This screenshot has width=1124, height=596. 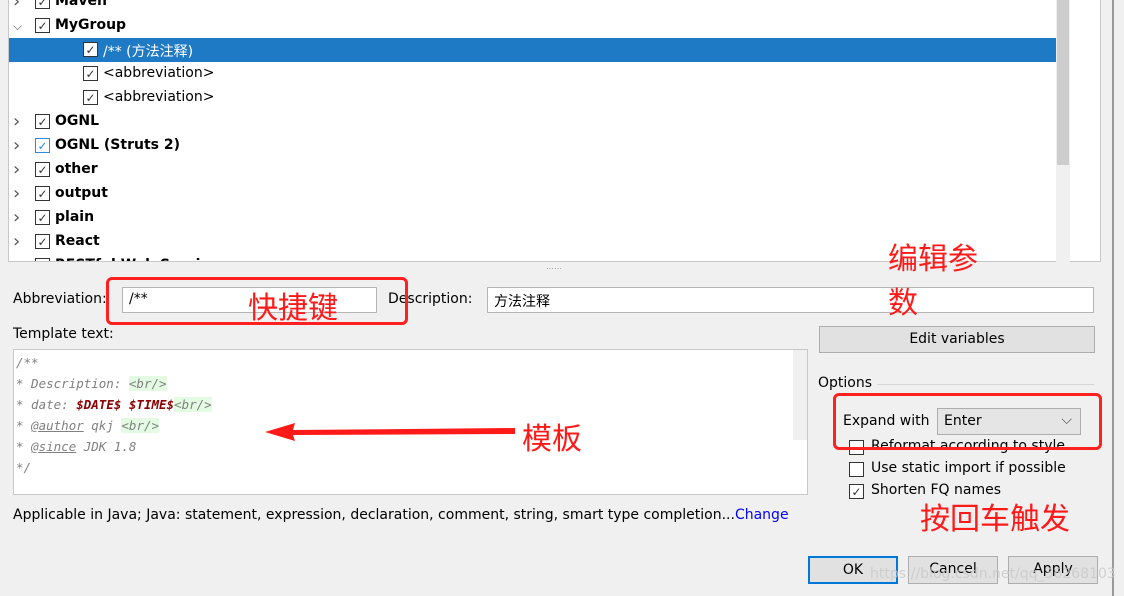 I want to click on annotation-template: 模板, so click(x=552, y=439).